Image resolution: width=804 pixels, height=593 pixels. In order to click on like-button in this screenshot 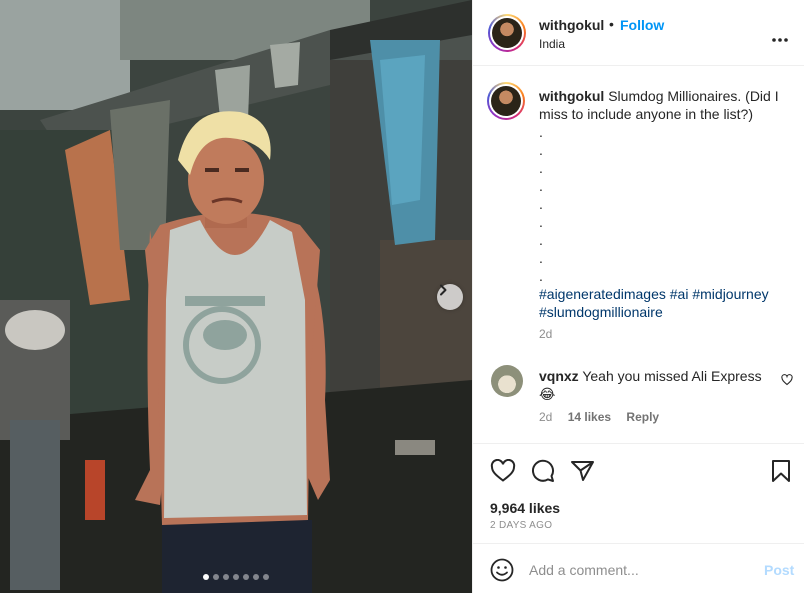, I will do `click(503, 473)`.